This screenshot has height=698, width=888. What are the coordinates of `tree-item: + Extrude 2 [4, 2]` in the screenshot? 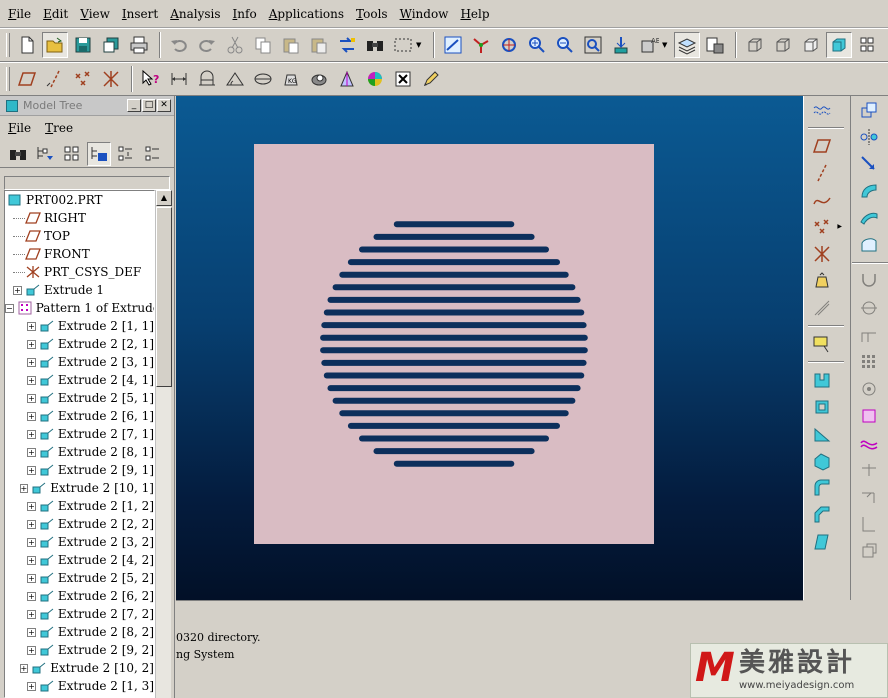 It's located at (79, 560).